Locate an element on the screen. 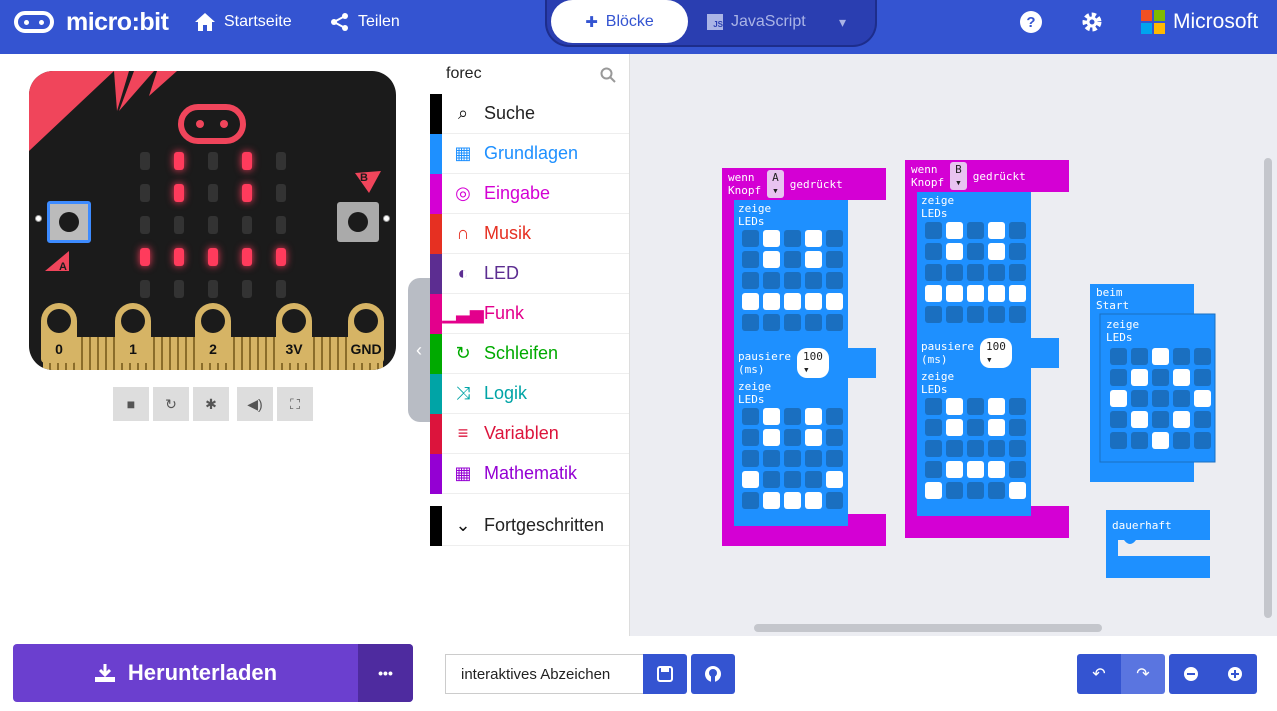 The image size is (1277, 711). chevron-down-icon: ▾ is located at coordinates (842, 22).